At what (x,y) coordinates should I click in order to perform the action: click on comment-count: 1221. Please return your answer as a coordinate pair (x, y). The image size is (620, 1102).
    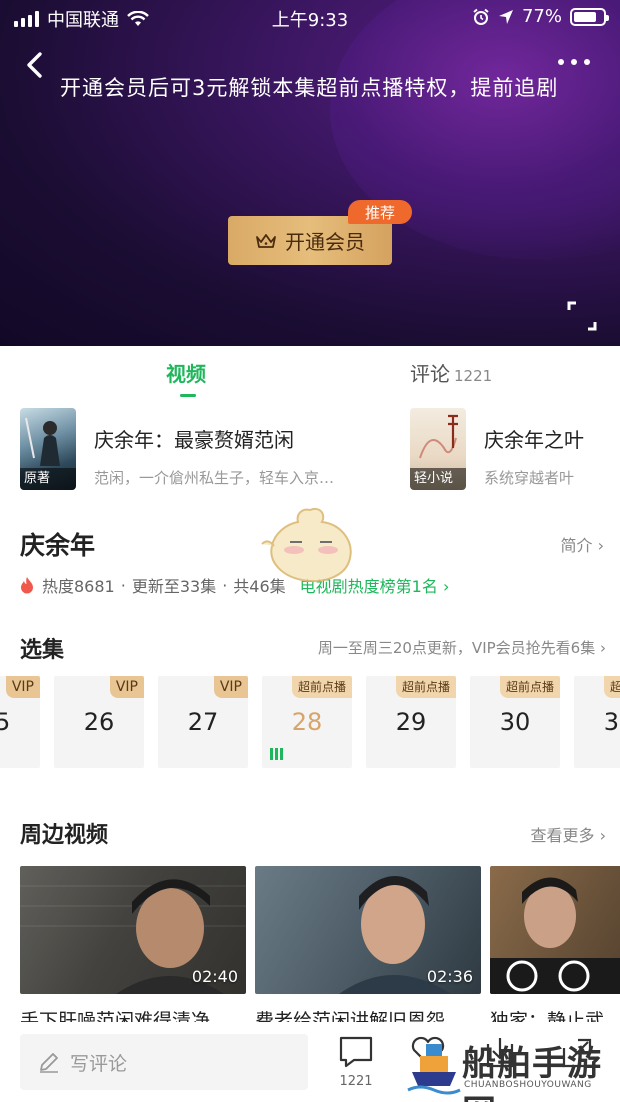
    Looking at the image, I should click on (356, 1081).